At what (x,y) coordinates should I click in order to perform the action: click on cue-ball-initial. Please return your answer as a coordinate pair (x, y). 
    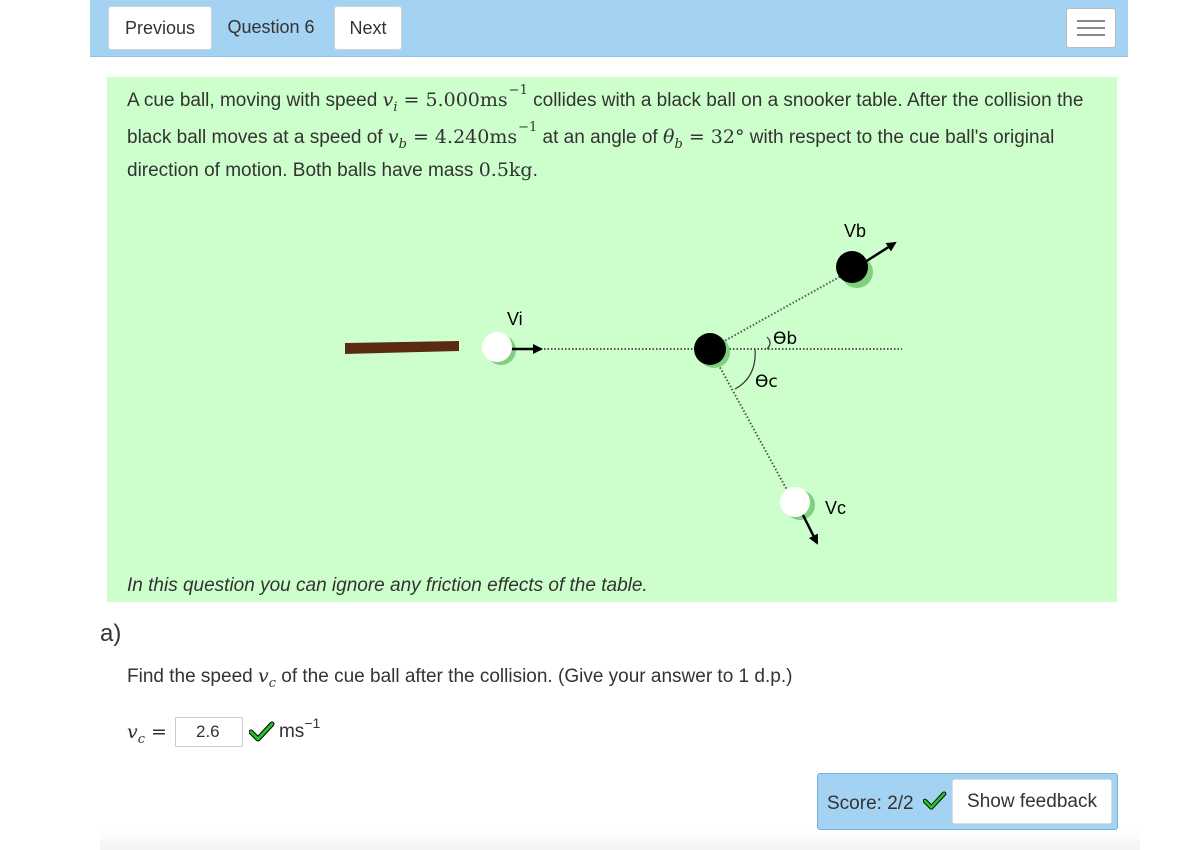
    Looking at the image, I should click on (497, 347).